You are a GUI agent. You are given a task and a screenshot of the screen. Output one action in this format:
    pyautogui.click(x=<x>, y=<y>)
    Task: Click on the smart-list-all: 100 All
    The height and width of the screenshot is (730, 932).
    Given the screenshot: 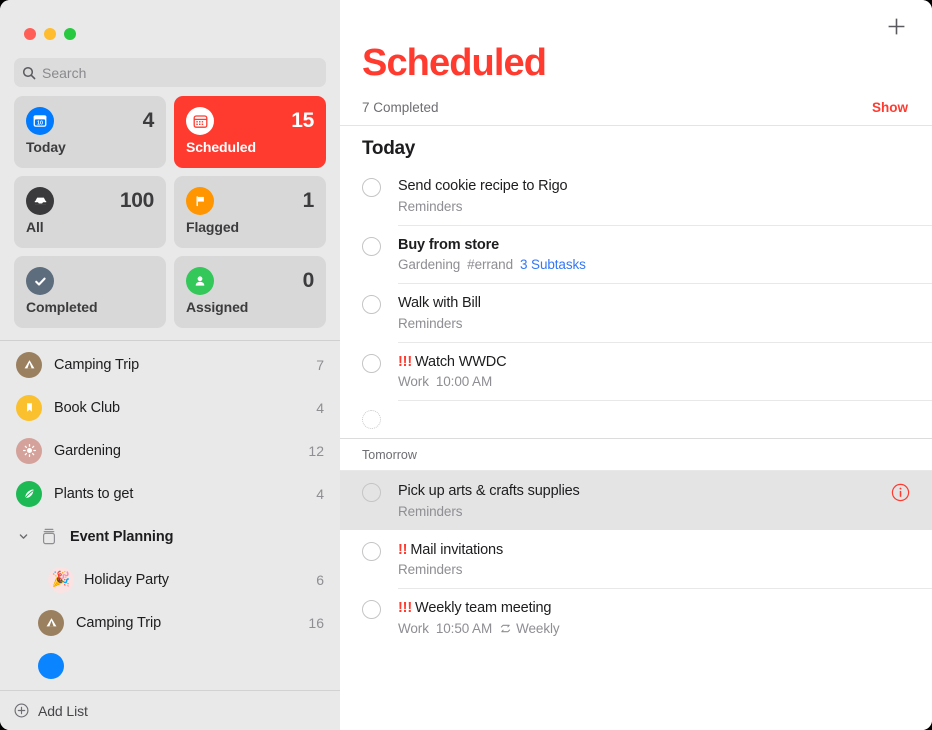 What is the action you would take?
    pyautogui.click(x=90, y=212)
    